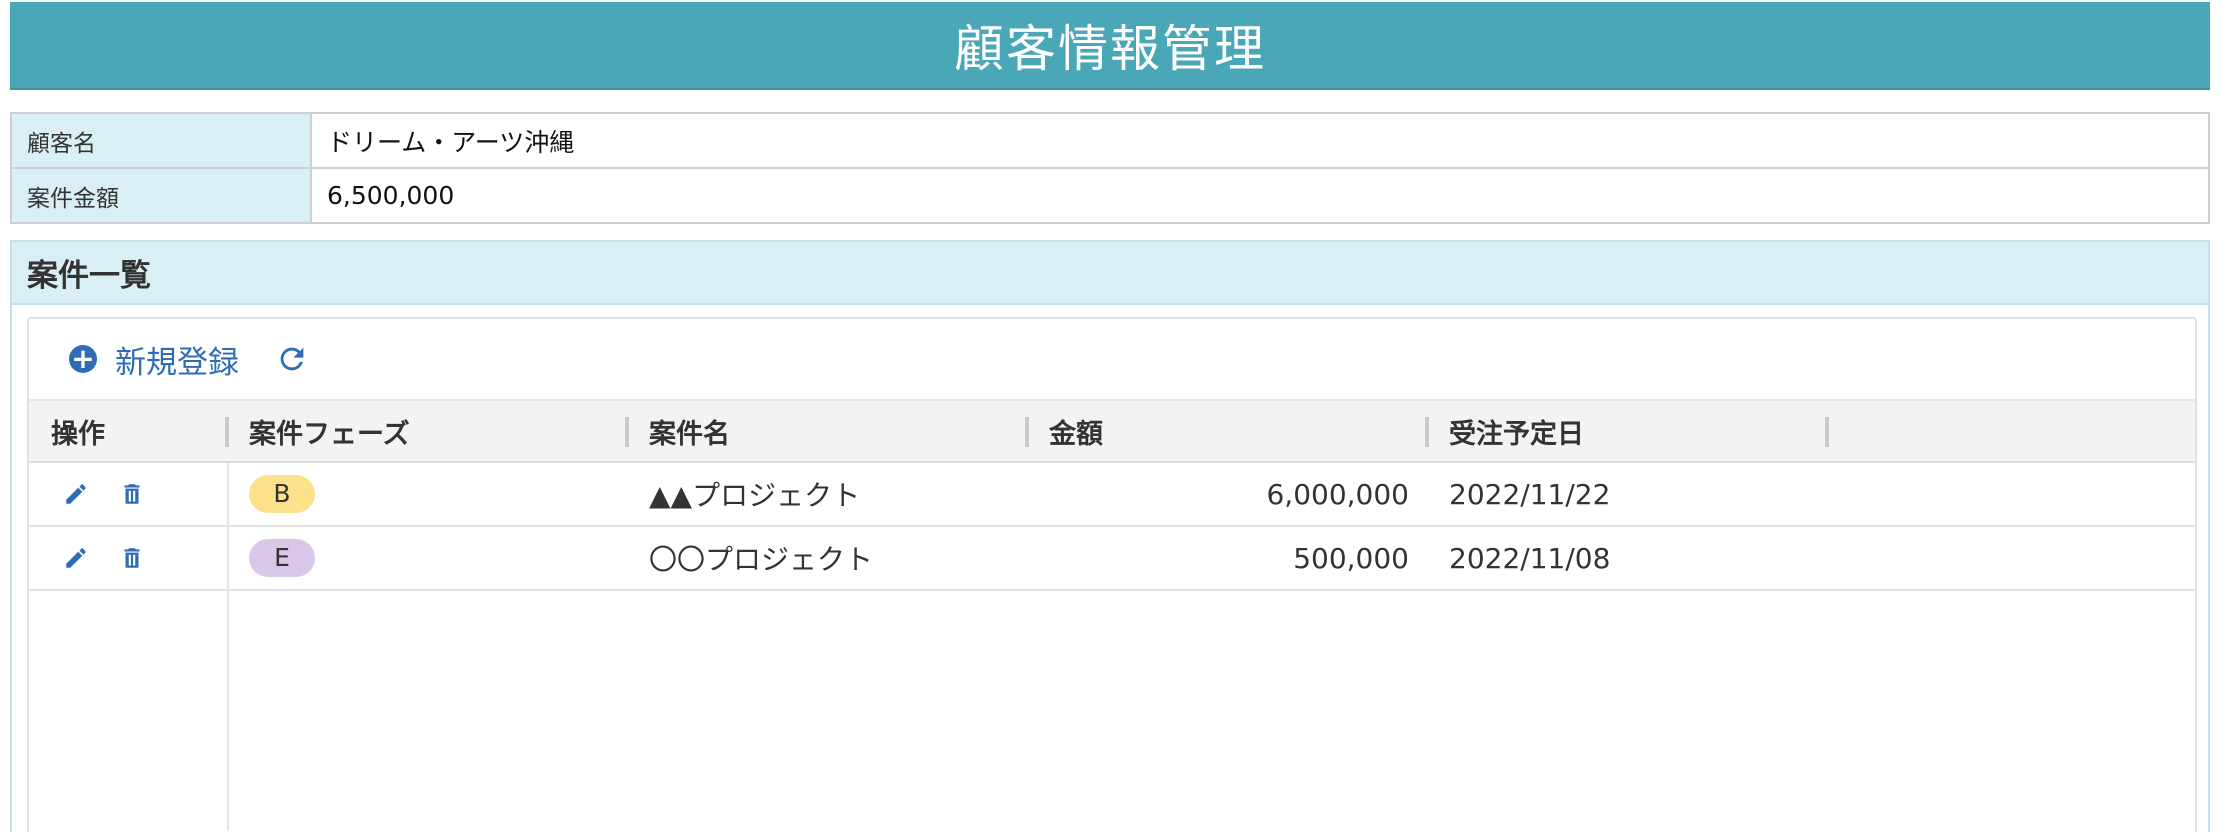  What do you see at coordinates (391, 195) in the screenshot?
I see `project-amount-value: 6,500,000` at bounding box center [391, 195].